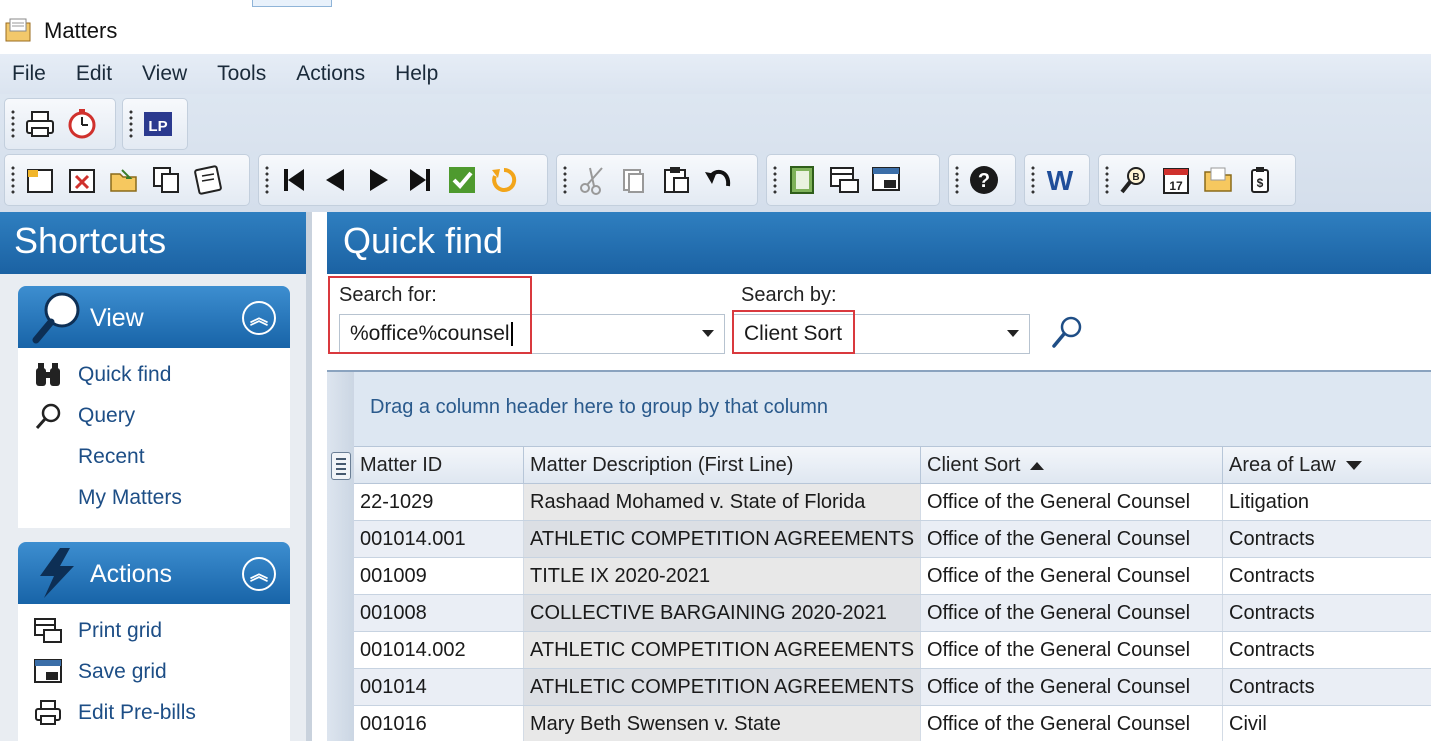 Image resolution: width=1431 pixels, height=741 pixels. What do you see at coordinates (802, 180) in the screenshot?
I see `notebook-icon` at bounding box center [802, 180].